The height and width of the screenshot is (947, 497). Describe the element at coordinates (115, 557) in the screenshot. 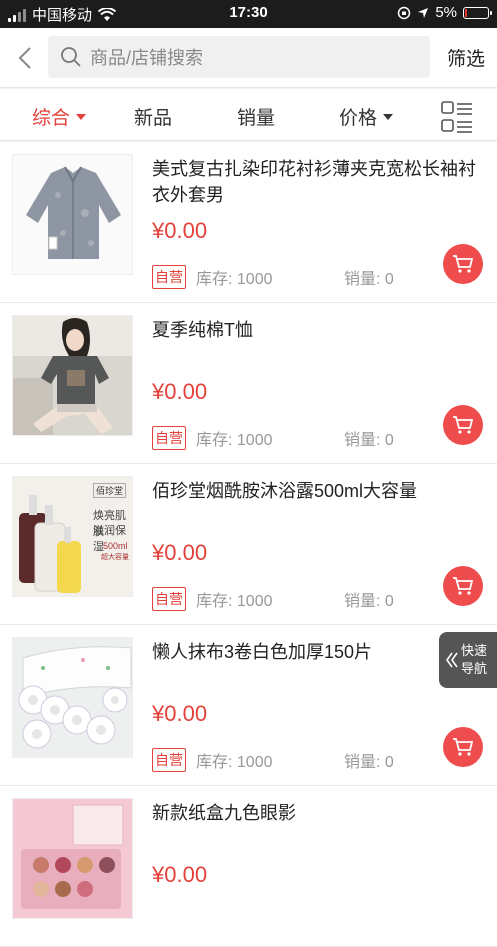

I see `image-text: 超大容量` at that location.